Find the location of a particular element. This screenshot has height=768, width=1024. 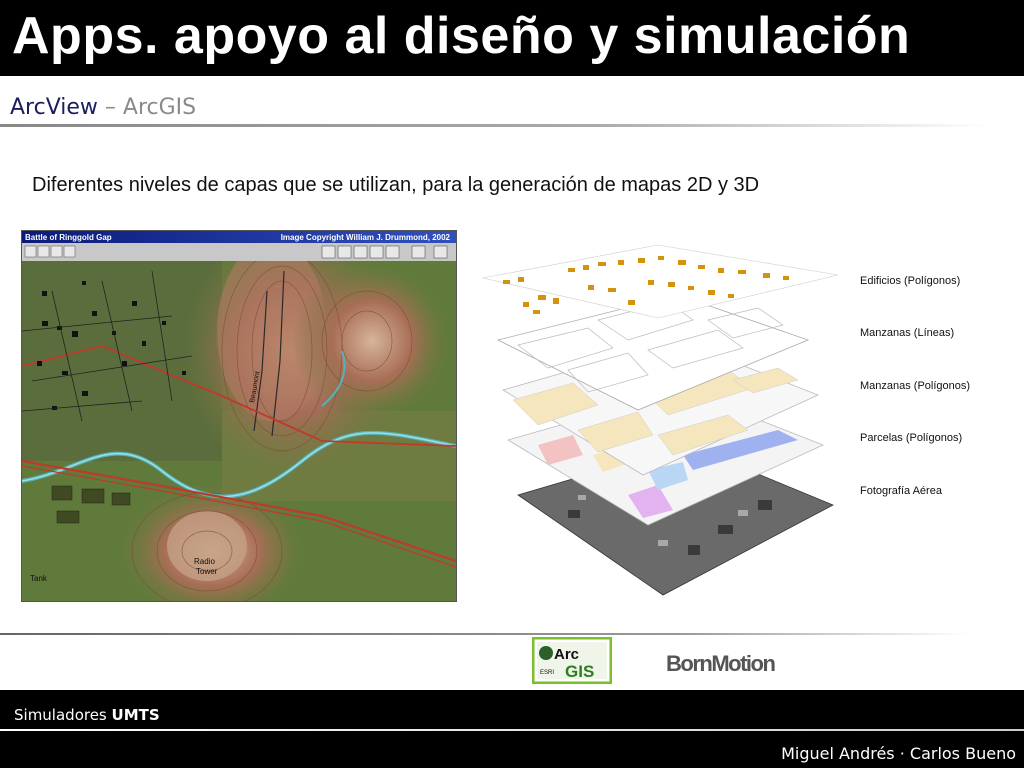

subtitle-arcgis: ArcGIS is located at coordinates (159, 107).